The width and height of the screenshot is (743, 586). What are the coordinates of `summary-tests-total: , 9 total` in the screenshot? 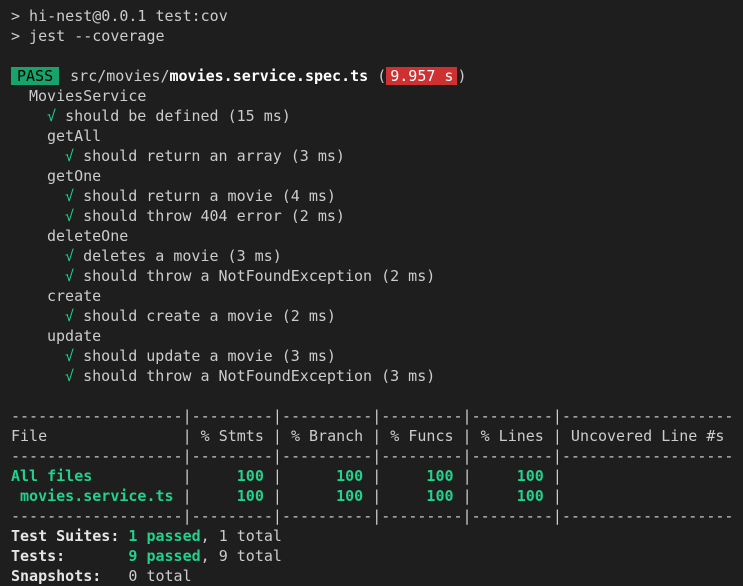 It's located at (241, 556).